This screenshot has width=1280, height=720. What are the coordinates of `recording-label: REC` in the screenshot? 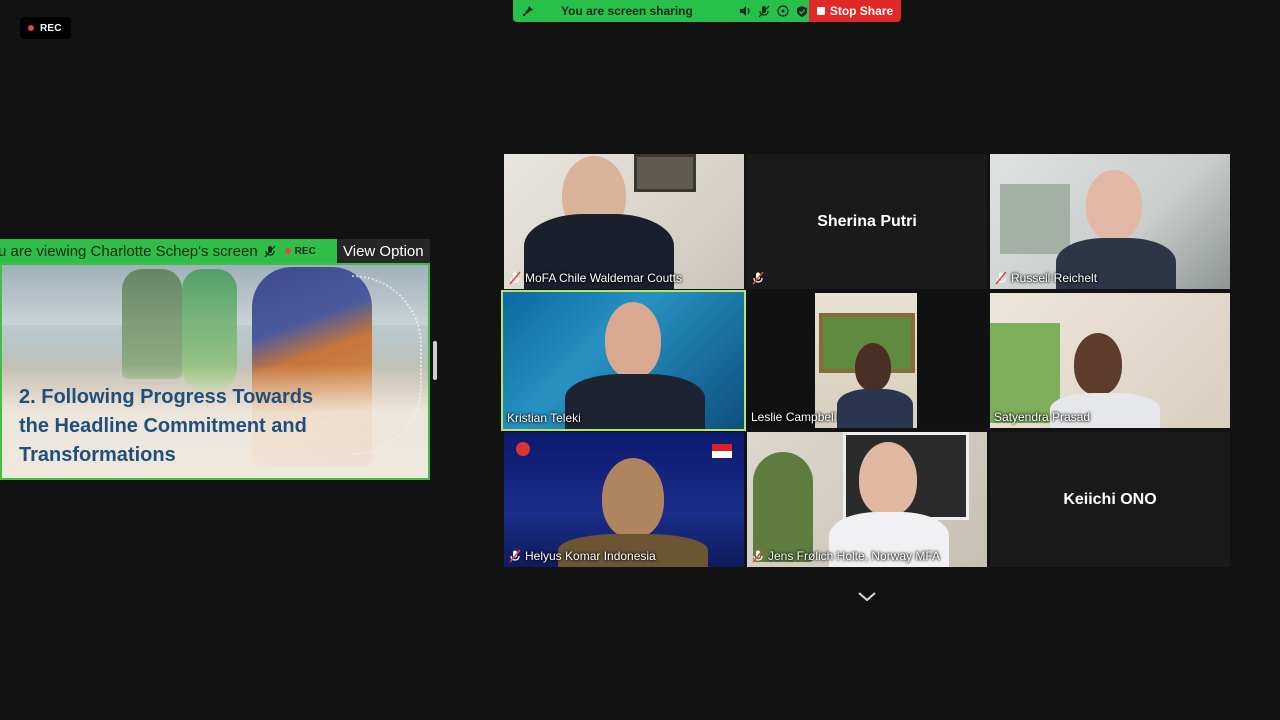 It's located at (51, 28).